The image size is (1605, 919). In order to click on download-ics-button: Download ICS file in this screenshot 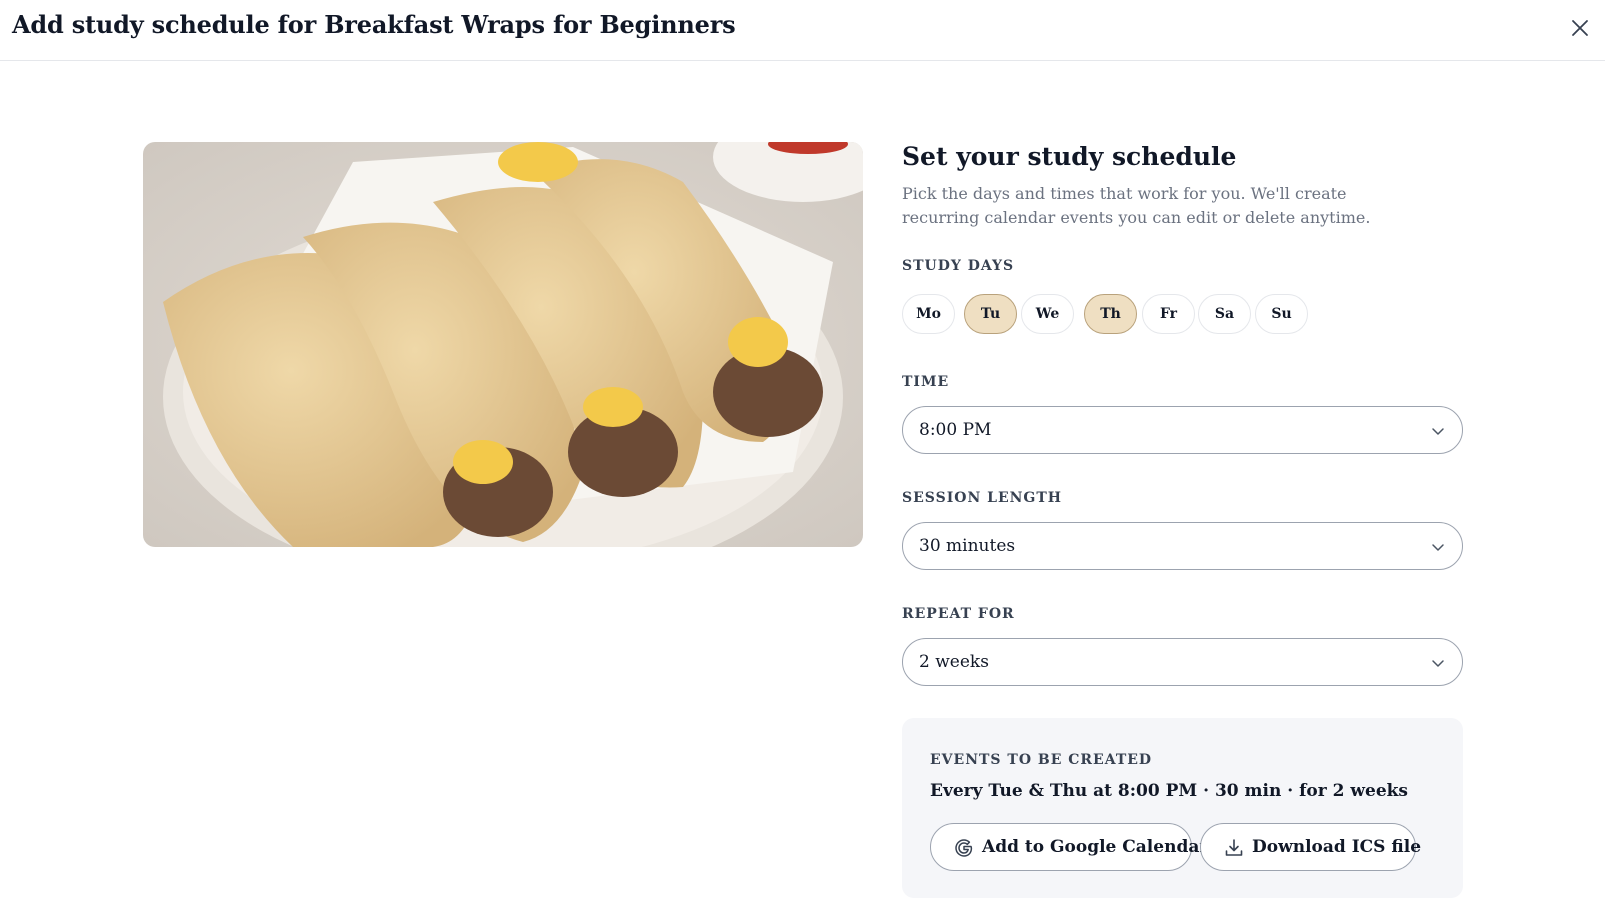, I will do `click(1310, 847)`.